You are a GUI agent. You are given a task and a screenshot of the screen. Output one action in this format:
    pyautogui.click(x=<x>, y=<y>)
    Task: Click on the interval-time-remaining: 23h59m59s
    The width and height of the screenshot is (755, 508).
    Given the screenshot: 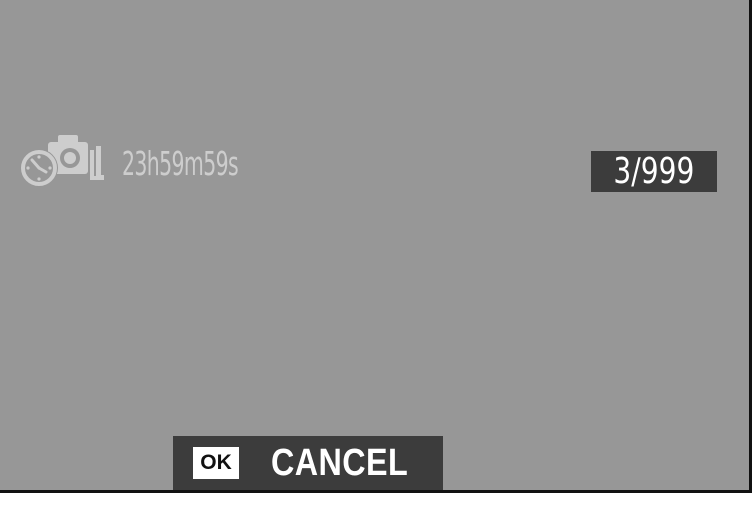 What is the action you would take?
    pyautogui.click(x=180, y=163)
    